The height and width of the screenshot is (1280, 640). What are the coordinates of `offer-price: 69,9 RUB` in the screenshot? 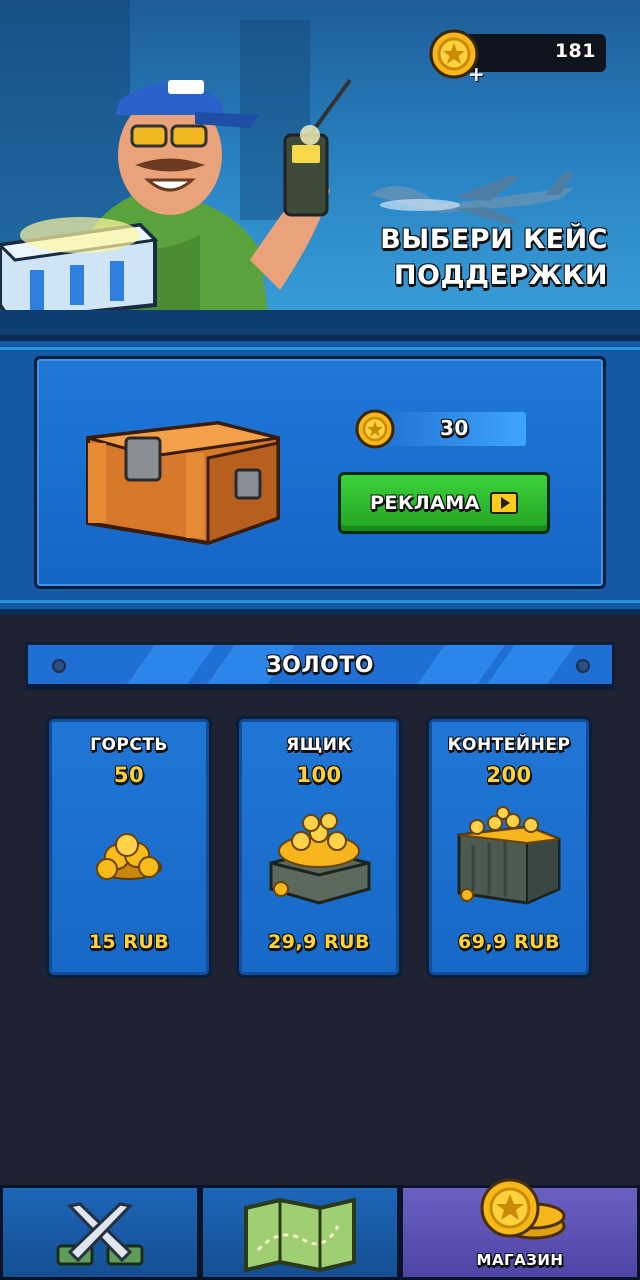 It's located at (509, 942).